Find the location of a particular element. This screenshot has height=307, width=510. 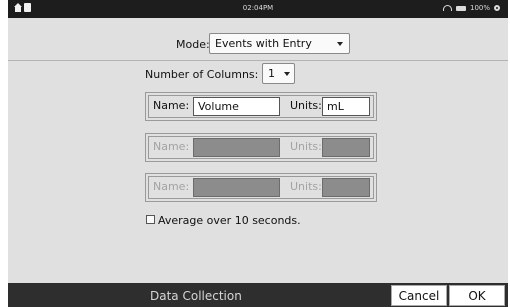

column-3-units-field is located at coordinates (346, 187).